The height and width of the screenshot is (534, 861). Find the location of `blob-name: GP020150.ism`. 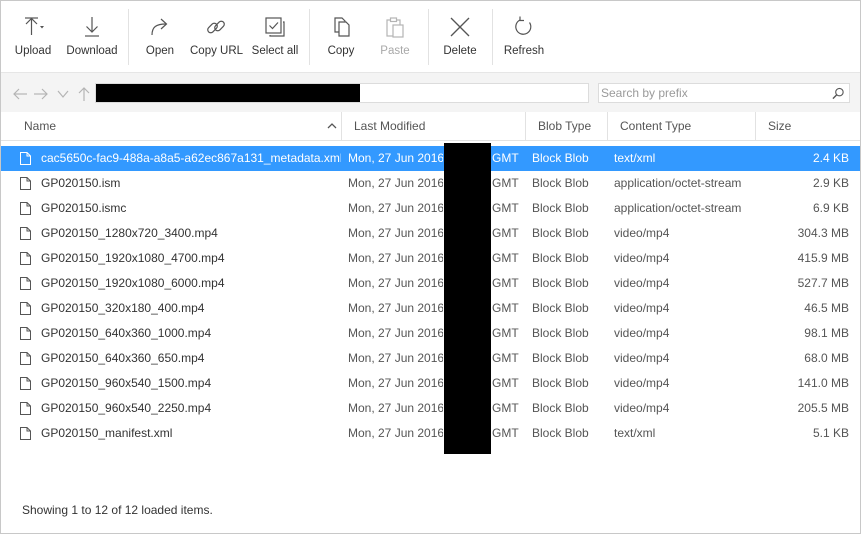

blob-name: GP020150.ism is located at coordinates (81, 183).